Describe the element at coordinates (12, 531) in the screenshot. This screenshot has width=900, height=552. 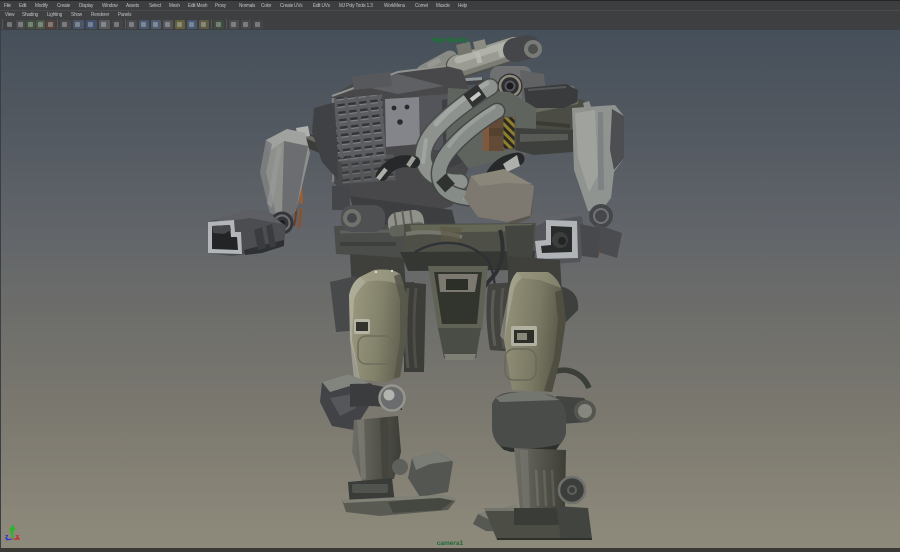
I see `svg-text: y` at that location.